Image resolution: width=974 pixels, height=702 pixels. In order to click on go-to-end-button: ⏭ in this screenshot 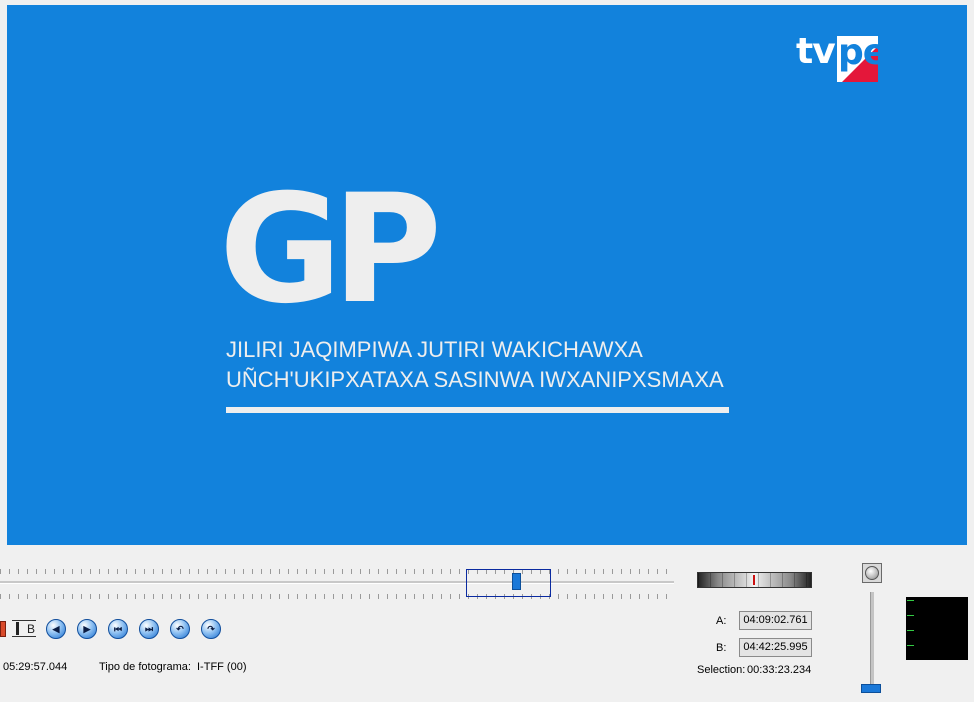, I will do `click(149, 629)`.